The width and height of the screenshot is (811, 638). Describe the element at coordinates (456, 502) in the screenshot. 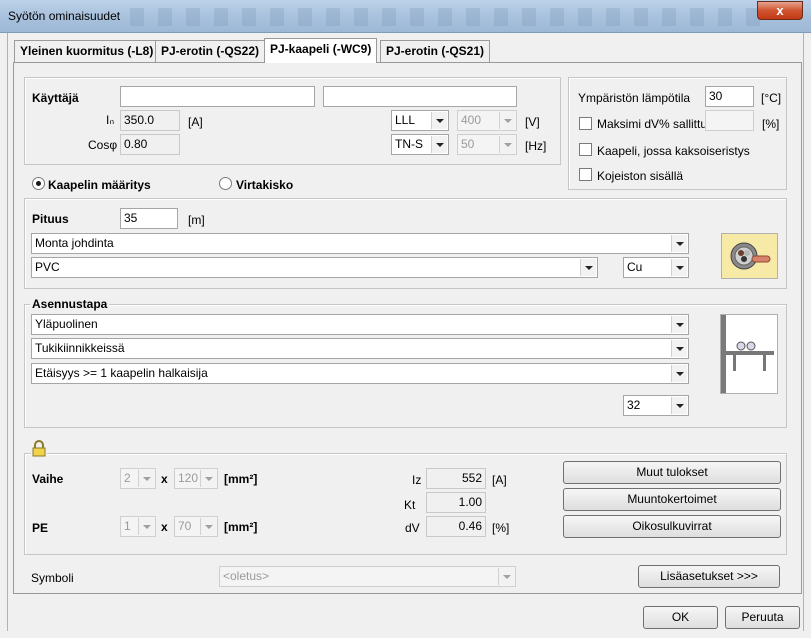

I see `kt-field: 1.00` at that location.